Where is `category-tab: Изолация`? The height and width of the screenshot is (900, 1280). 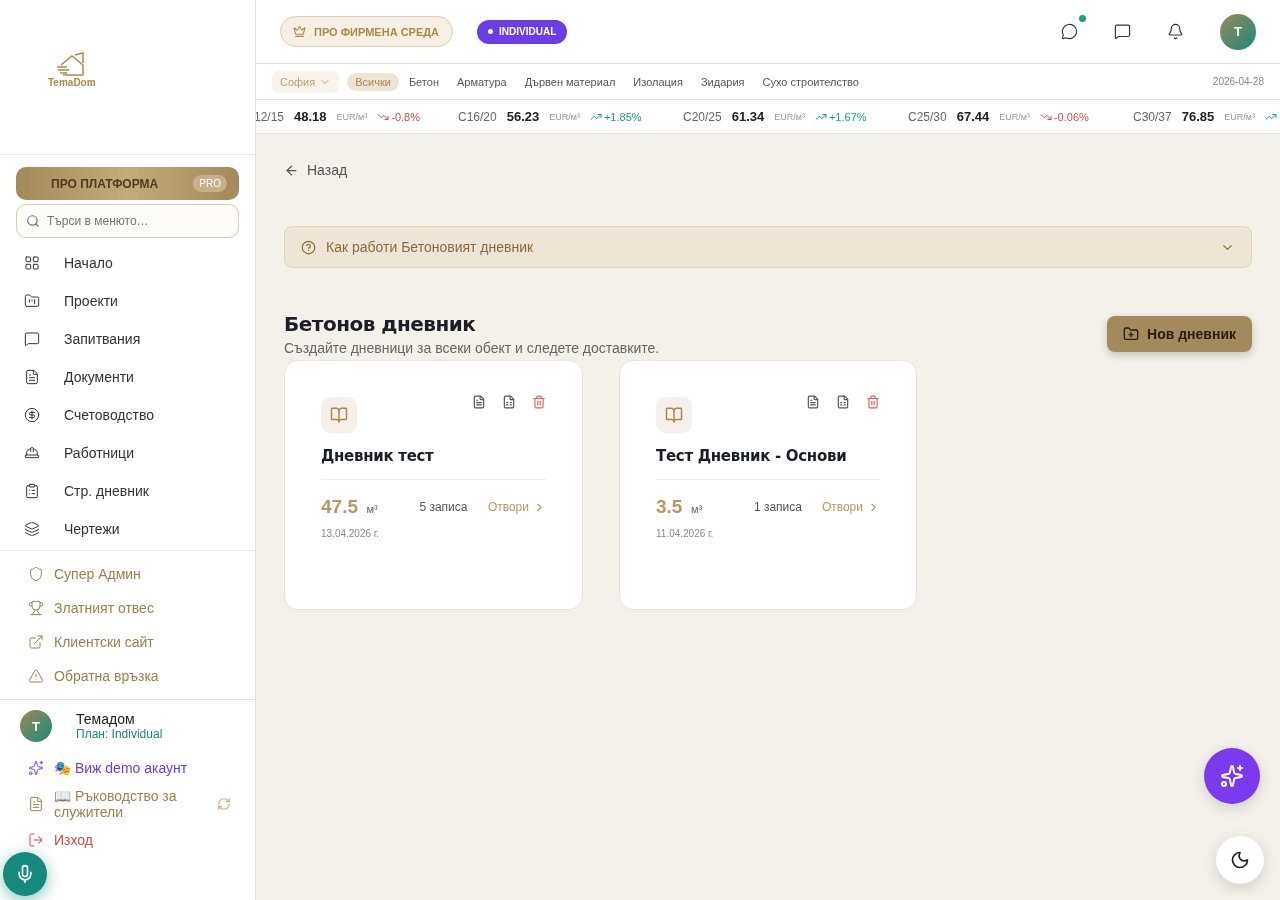
category-tab: Изолация is located at coordinates (658, 81).